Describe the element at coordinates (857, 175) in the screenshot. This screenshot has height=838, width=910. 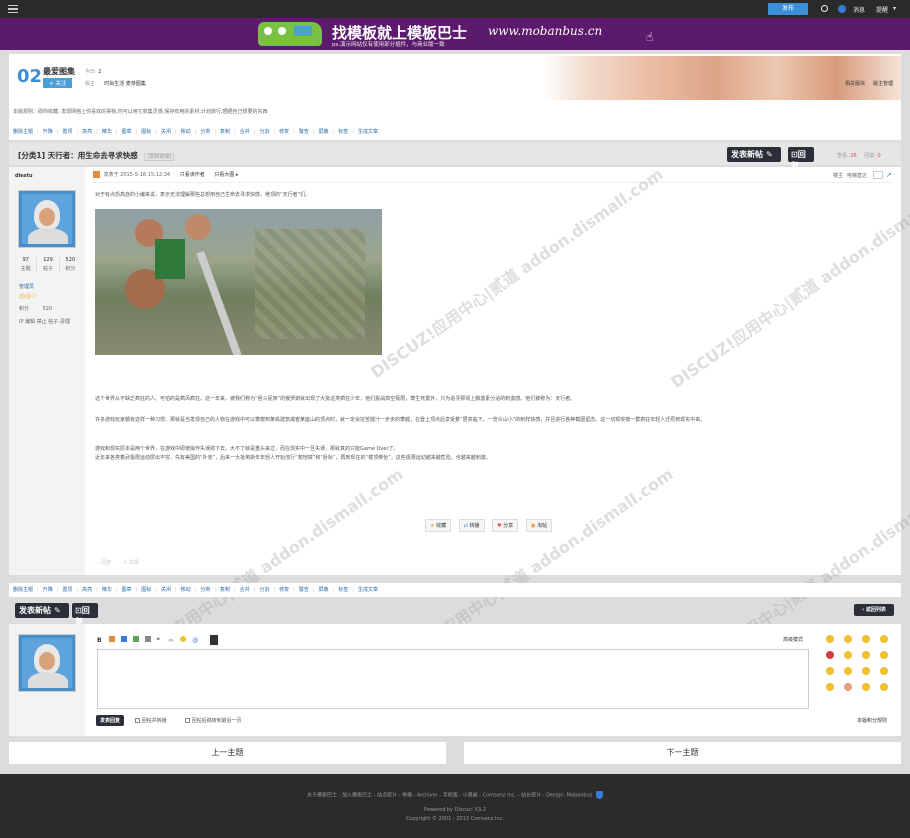
I see `electric-label: 电梯直达` at that location.